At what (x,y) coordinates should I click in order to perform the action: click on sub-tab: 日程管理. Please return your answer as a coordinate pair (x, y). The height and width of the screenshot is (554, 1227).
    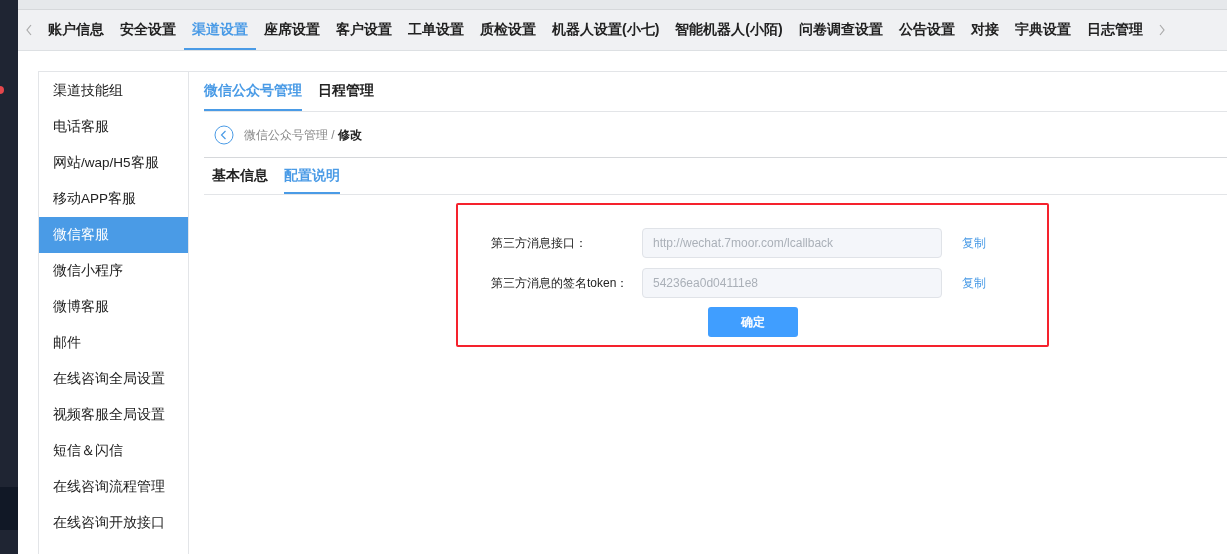
    Looking at the image, I should click on (346, 91).